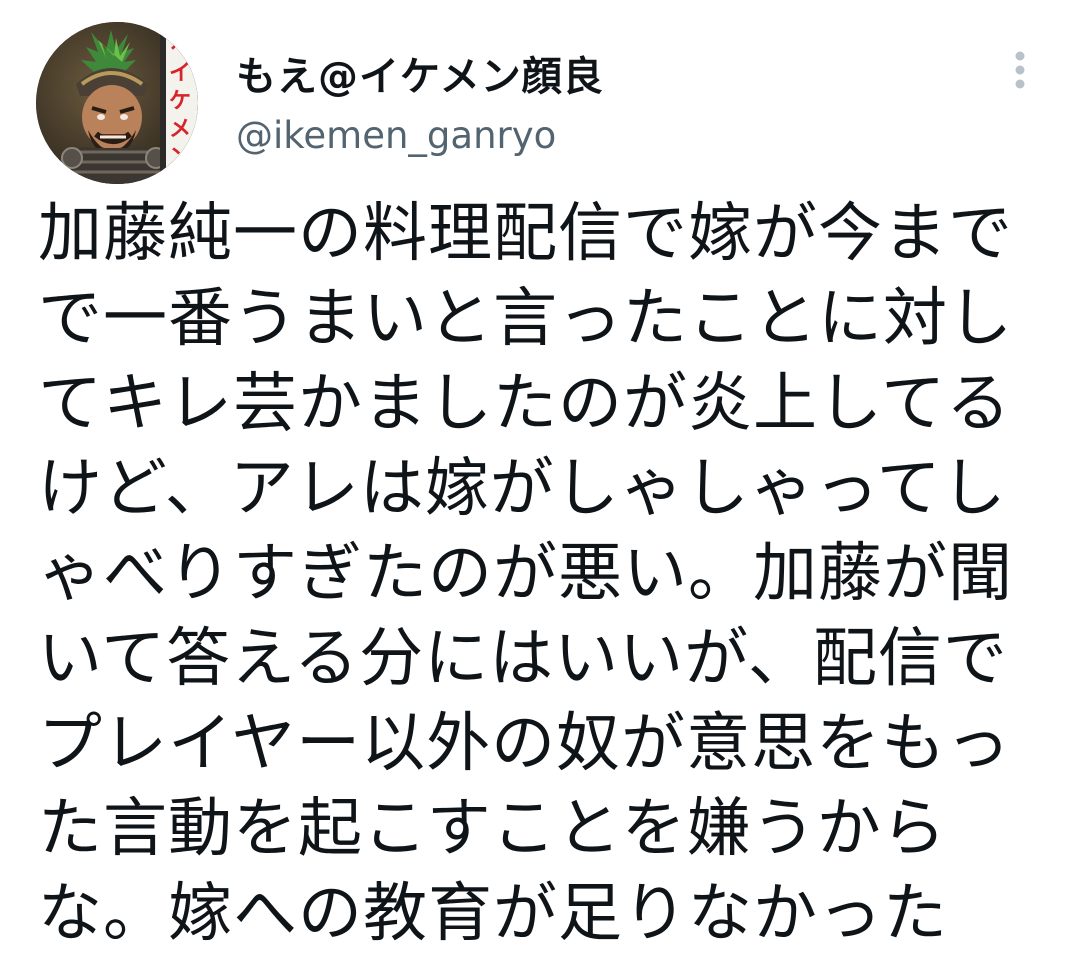  I want to click on more-vertical-icon, so click(1020, 70).